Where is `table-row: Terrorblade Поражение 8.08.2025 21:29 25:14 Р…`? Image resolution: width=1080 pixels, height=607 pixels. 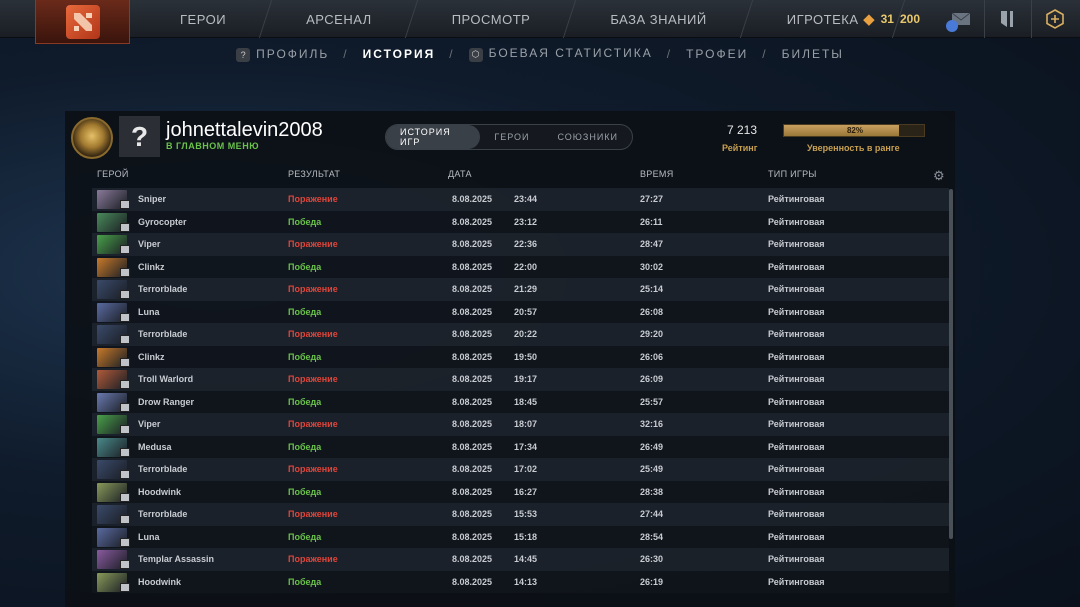 table-row: Terrorblade Поражение 8.08.2025 21:29 25:14 Р… is located at coordinates (520, 289).